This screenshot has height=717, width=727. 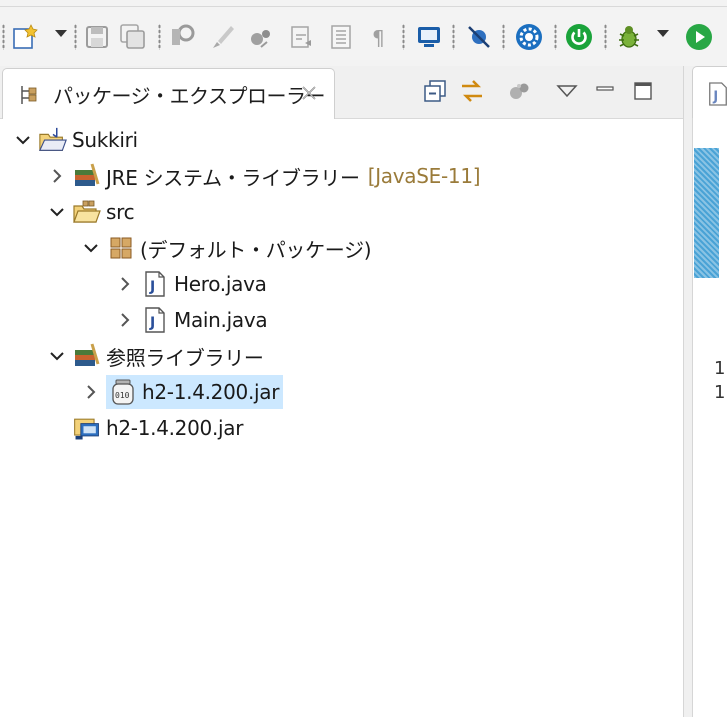 I want to click on editor-highlight-block, so click(x=706, y=213).